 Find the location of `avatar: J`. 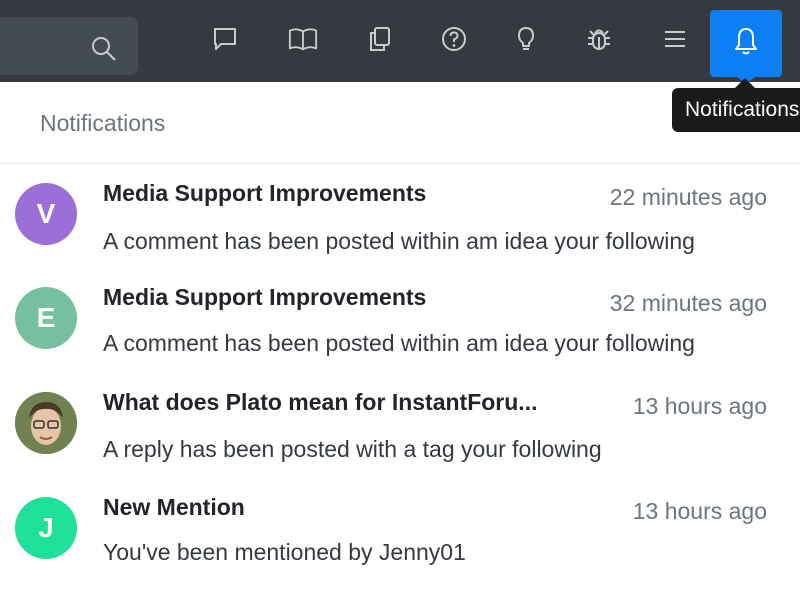

avatar: J is located at coordinates (46, 528).